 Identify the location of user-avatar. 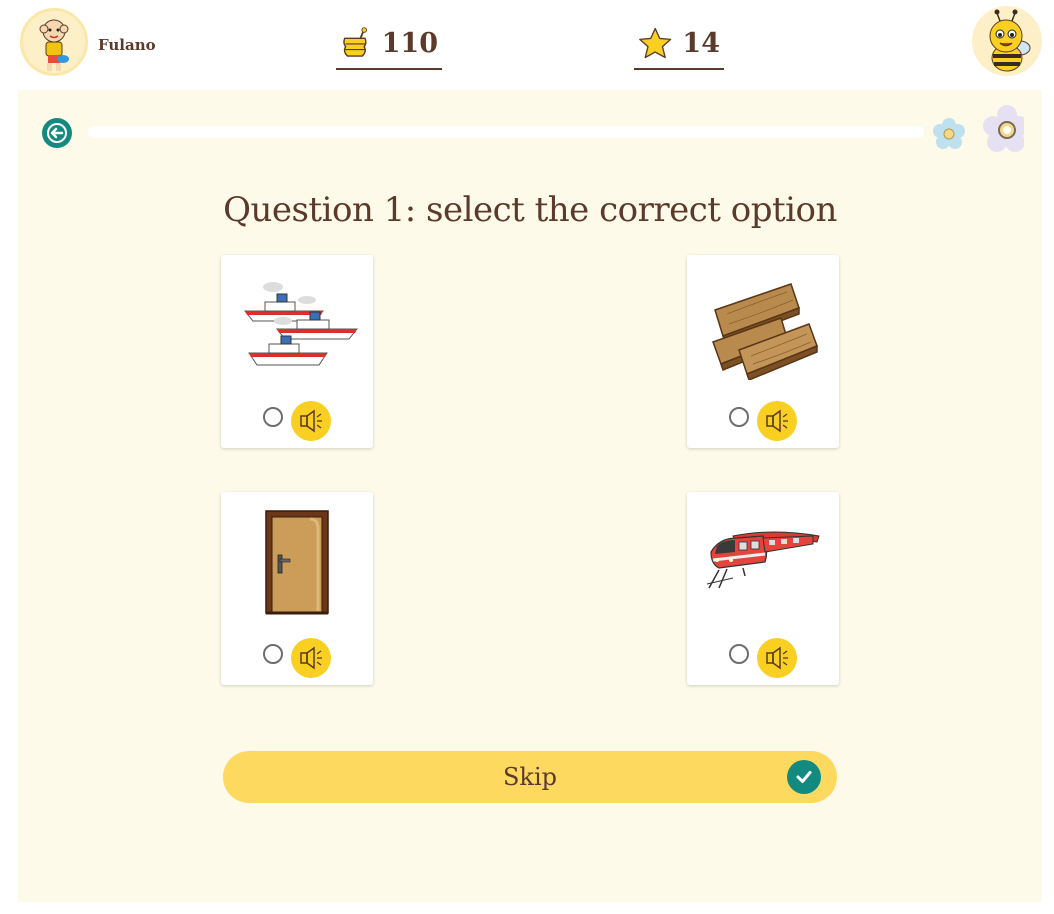
(54, 42).